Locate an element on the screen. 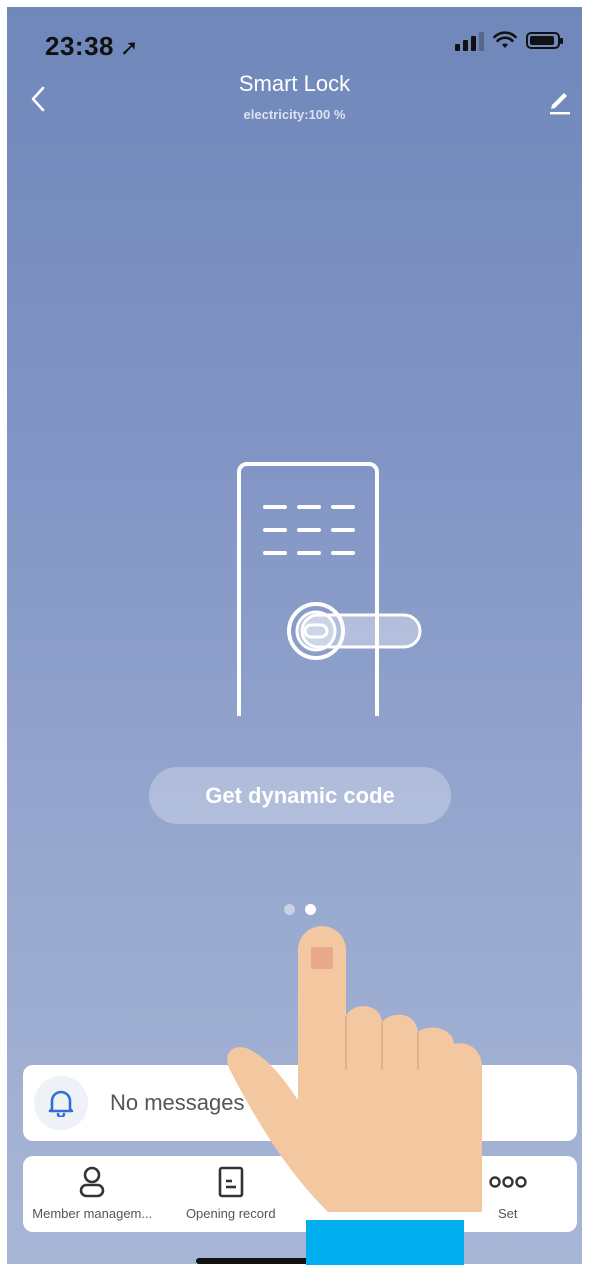 This screenshot has width=590, height=1271. battery-icon is located at coordinates (544, 40).